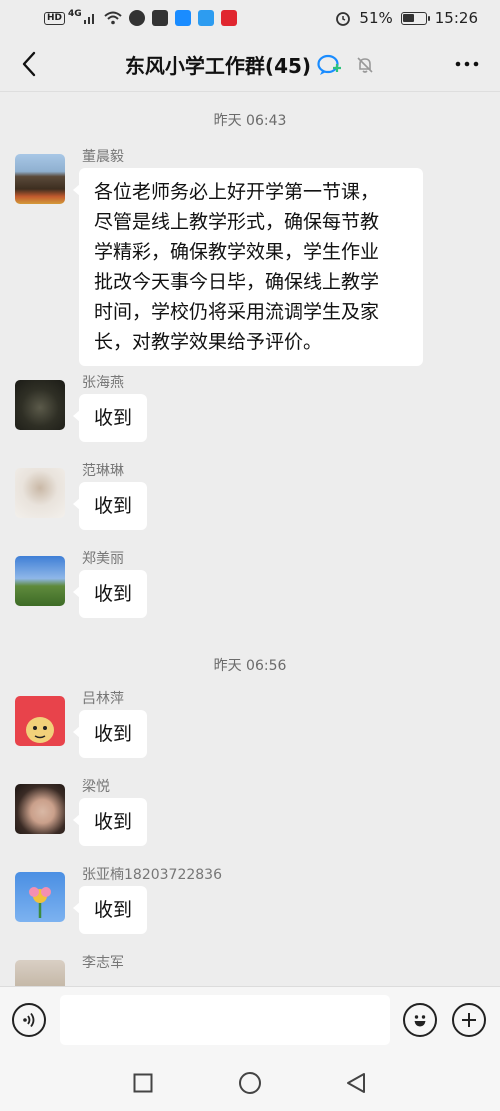 This screenshot has width=500, height=1111. I want to click on message-item: 吕林萍 收到, so click(250, 728).